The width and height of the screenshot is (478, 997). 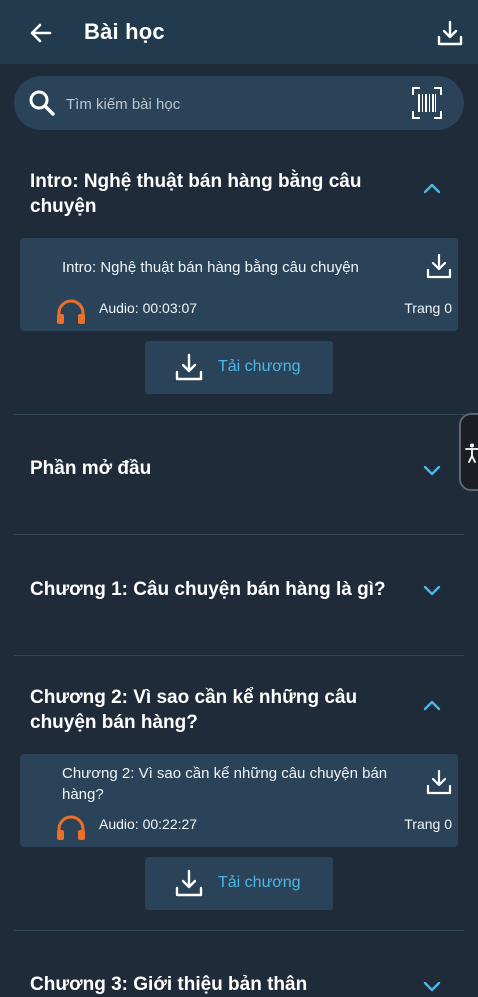 What do you see at coordinates (220, 589) in the screenshot?
I see `section-title-chuong-1: Chương 1: Câu chuyện bán hàng là gì?` at bounding box center [220, 589].